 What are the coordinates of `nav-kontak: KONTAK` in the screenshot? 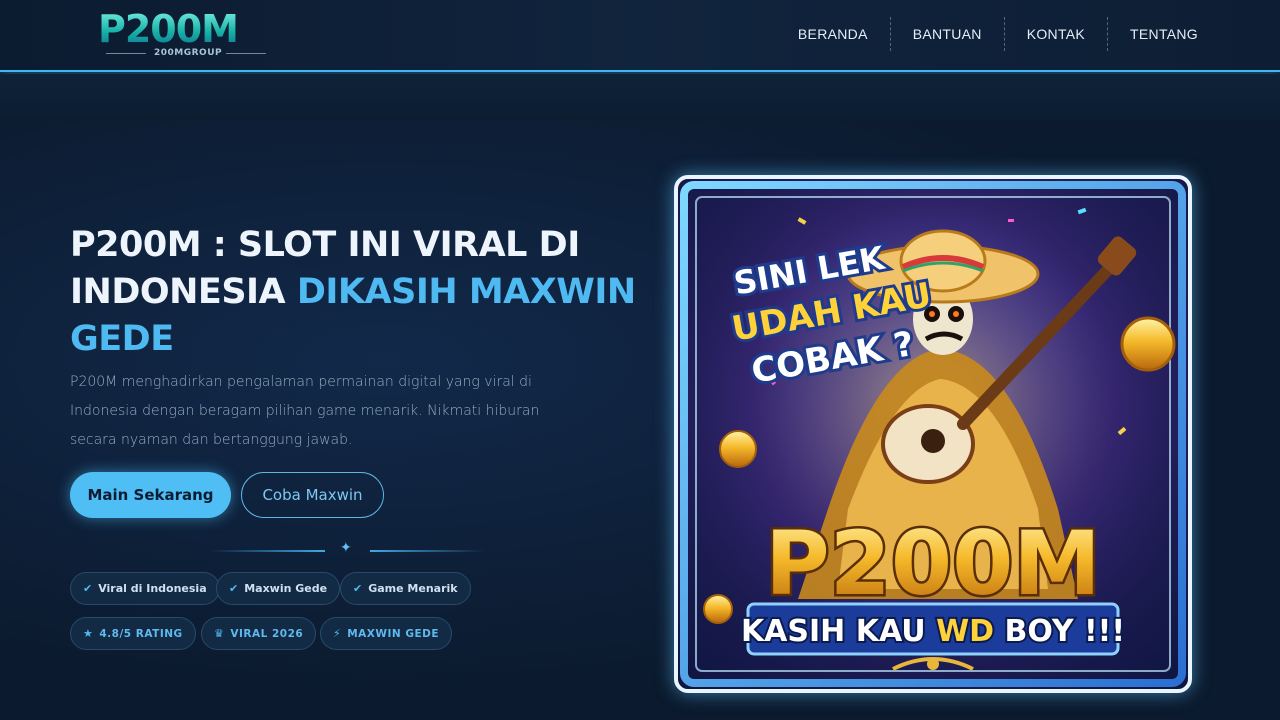 It's located at (1055, 34).